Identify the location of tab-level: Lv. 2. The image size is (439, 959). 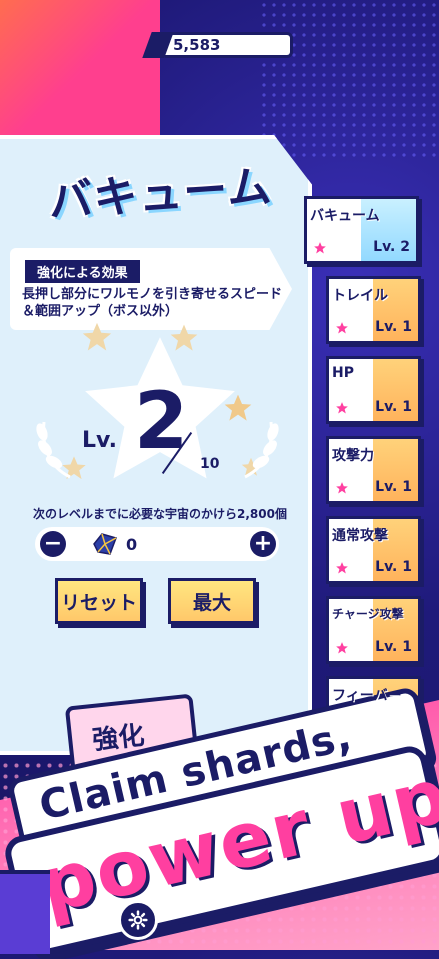
(391, 247).